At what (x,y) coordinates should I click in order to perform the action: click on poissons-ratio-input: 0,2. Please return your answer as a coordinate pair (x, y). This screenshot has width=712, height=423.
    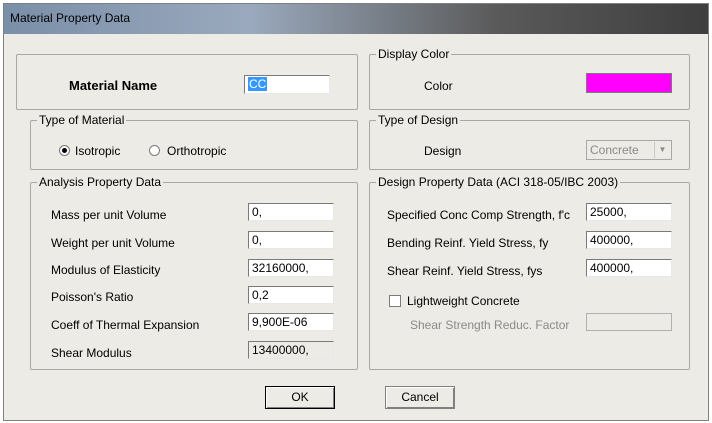
    Looking at the image, I should click on (291, 295).